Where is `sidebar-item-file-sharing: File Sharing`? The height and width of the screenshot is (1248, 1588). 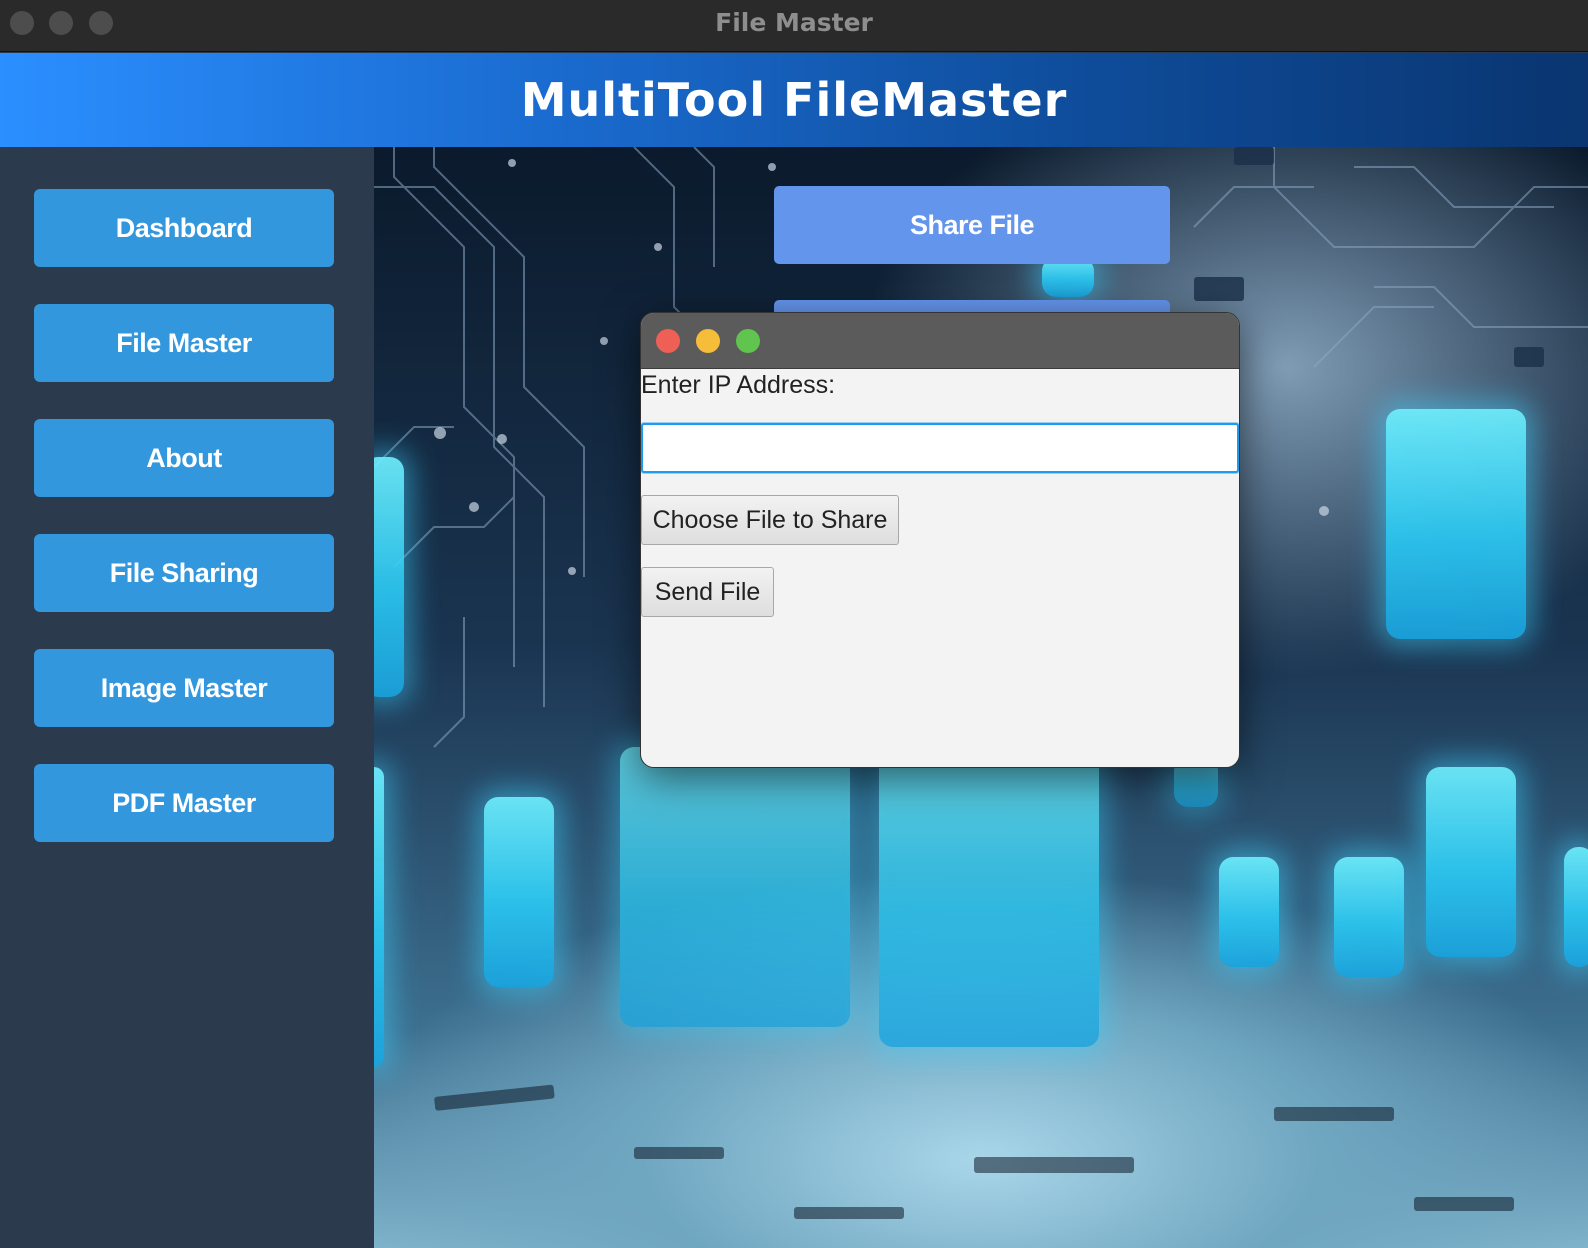
sidebar-item-file-sharing: File Sharing is located at coordinates (184, 573).